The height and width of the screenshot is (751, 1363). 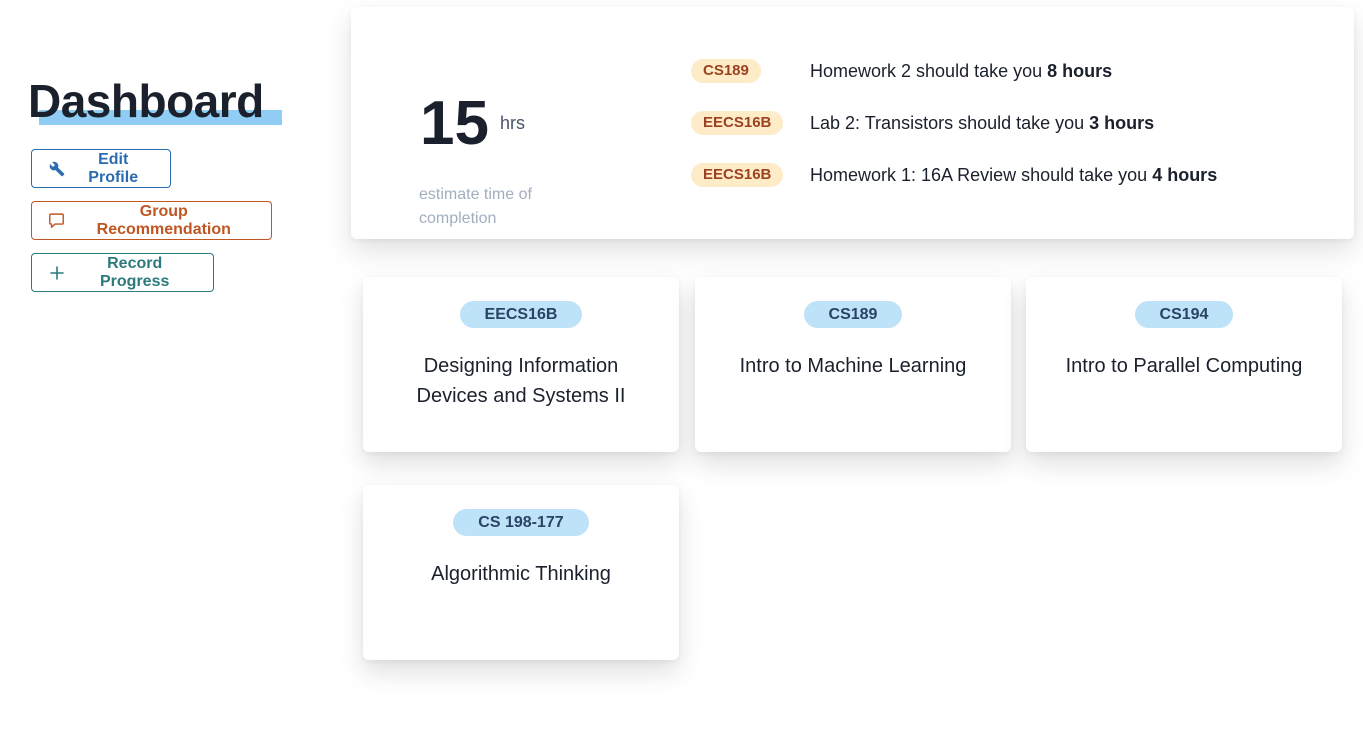 I want to click on course-card-cs198-177: CS 198-177 Algorithmic Thinking, so click(x=521, y=572).